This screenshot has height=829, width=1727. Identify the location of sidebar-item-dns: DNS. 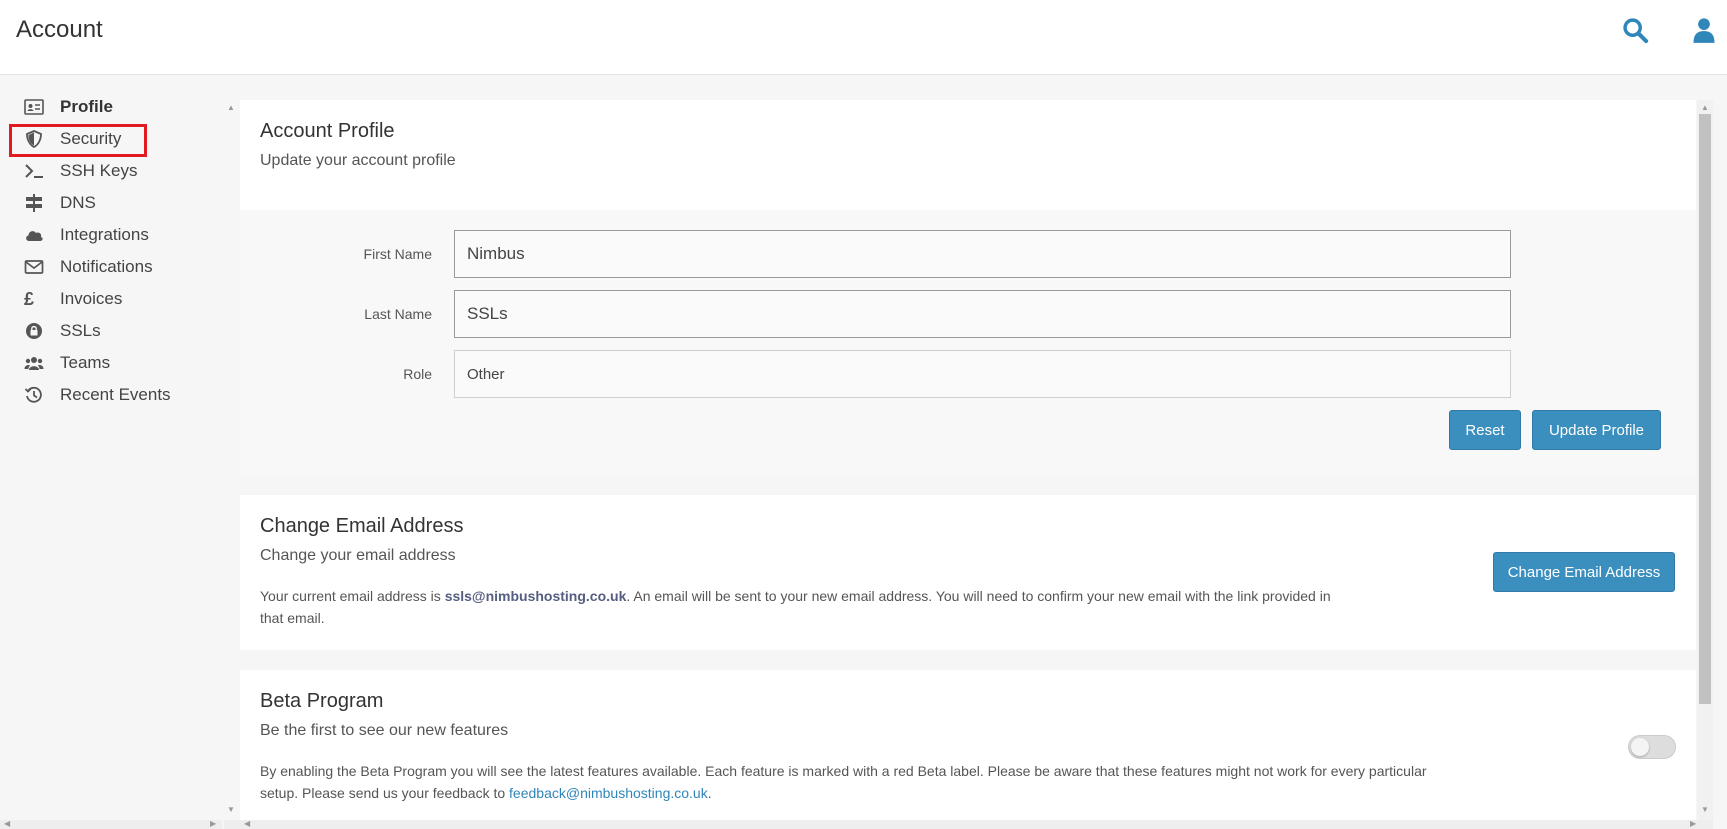
(60, 203).